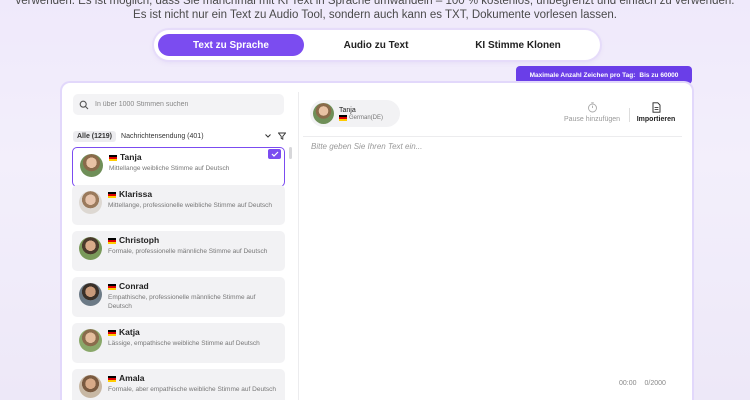 This screenshot has height=400, width=750. I want to click on import-label: Importieren, so click(656, 119).